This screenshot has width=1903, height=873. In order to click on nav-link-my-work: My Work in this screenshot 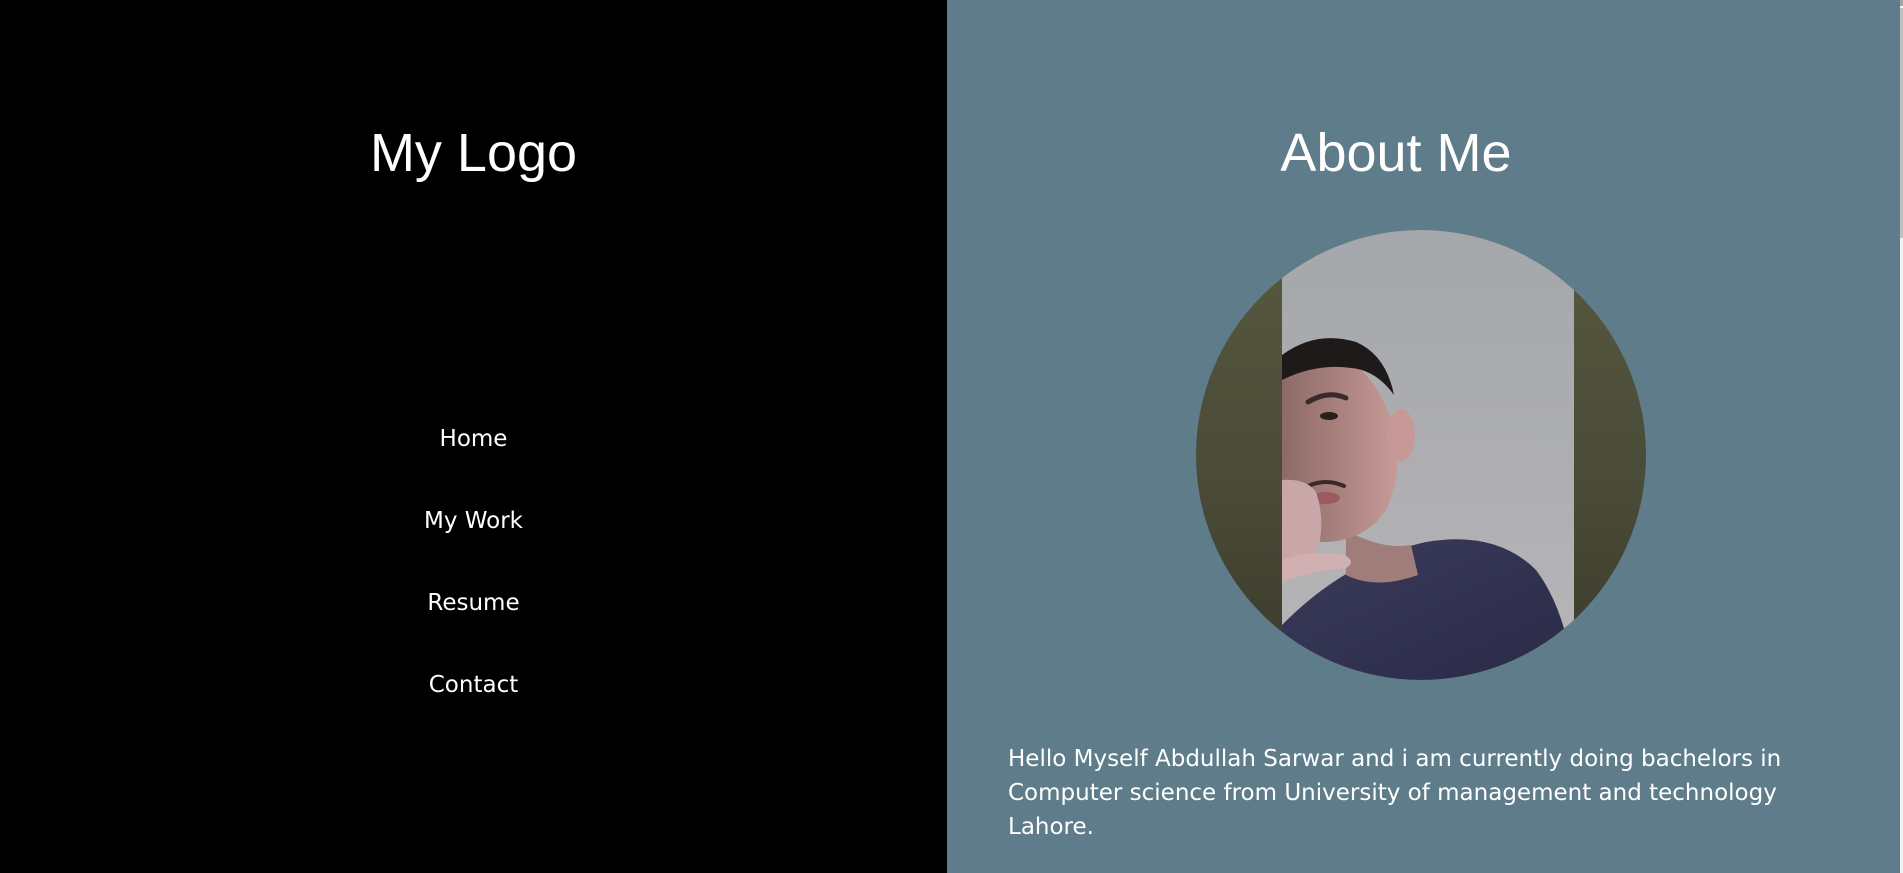, I will do `click(473, 521)`.